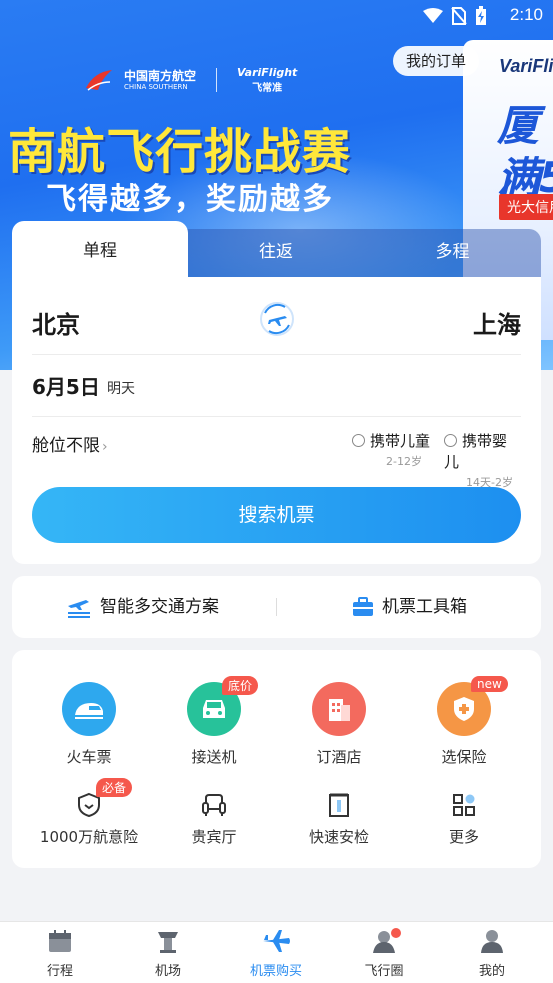 The height and width of the screenshot is (983, 553). What do you see at coordinates (275, 971) in the screenshot?
I see `nav-buy-tickets-label: 机票购买` at bounding box center [275, 971].